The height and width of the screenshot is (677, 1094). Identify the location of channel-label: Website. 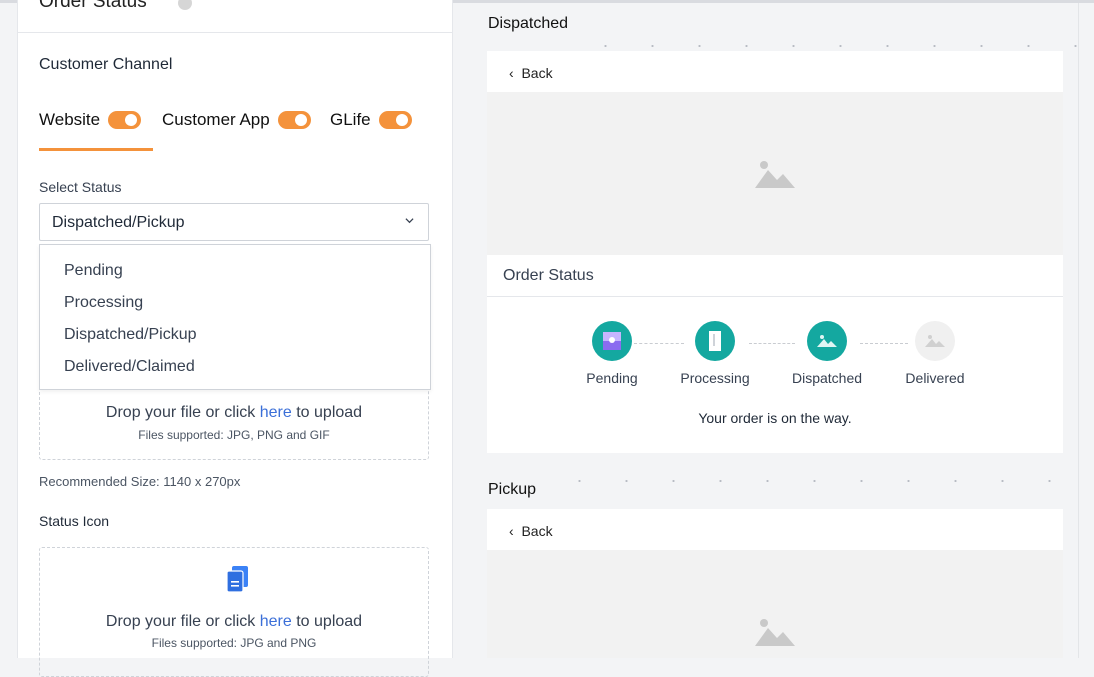
(70, 119).